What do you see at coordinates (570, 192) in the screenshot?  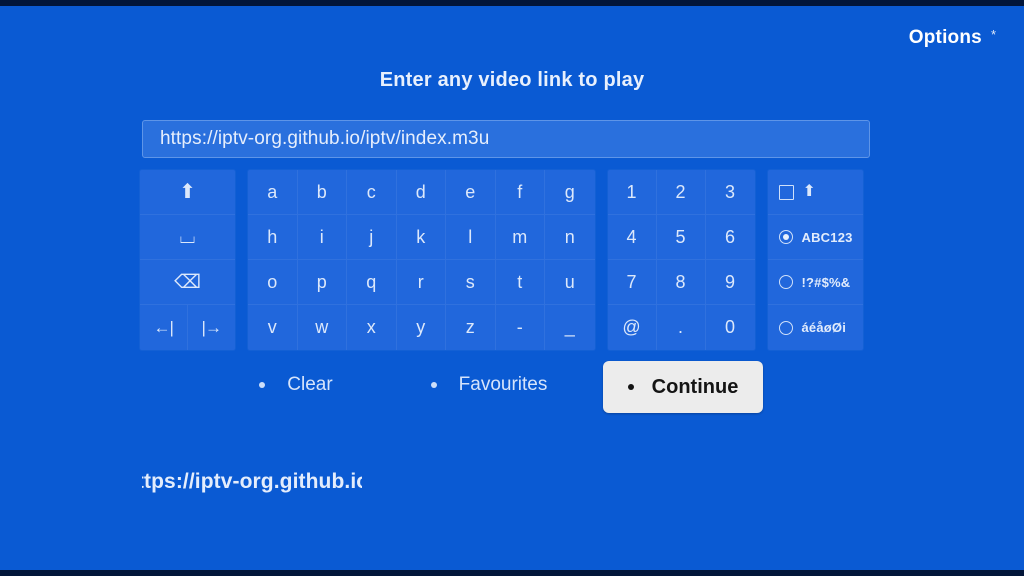 I see `key-g: g` at bounding box center [570, 192].